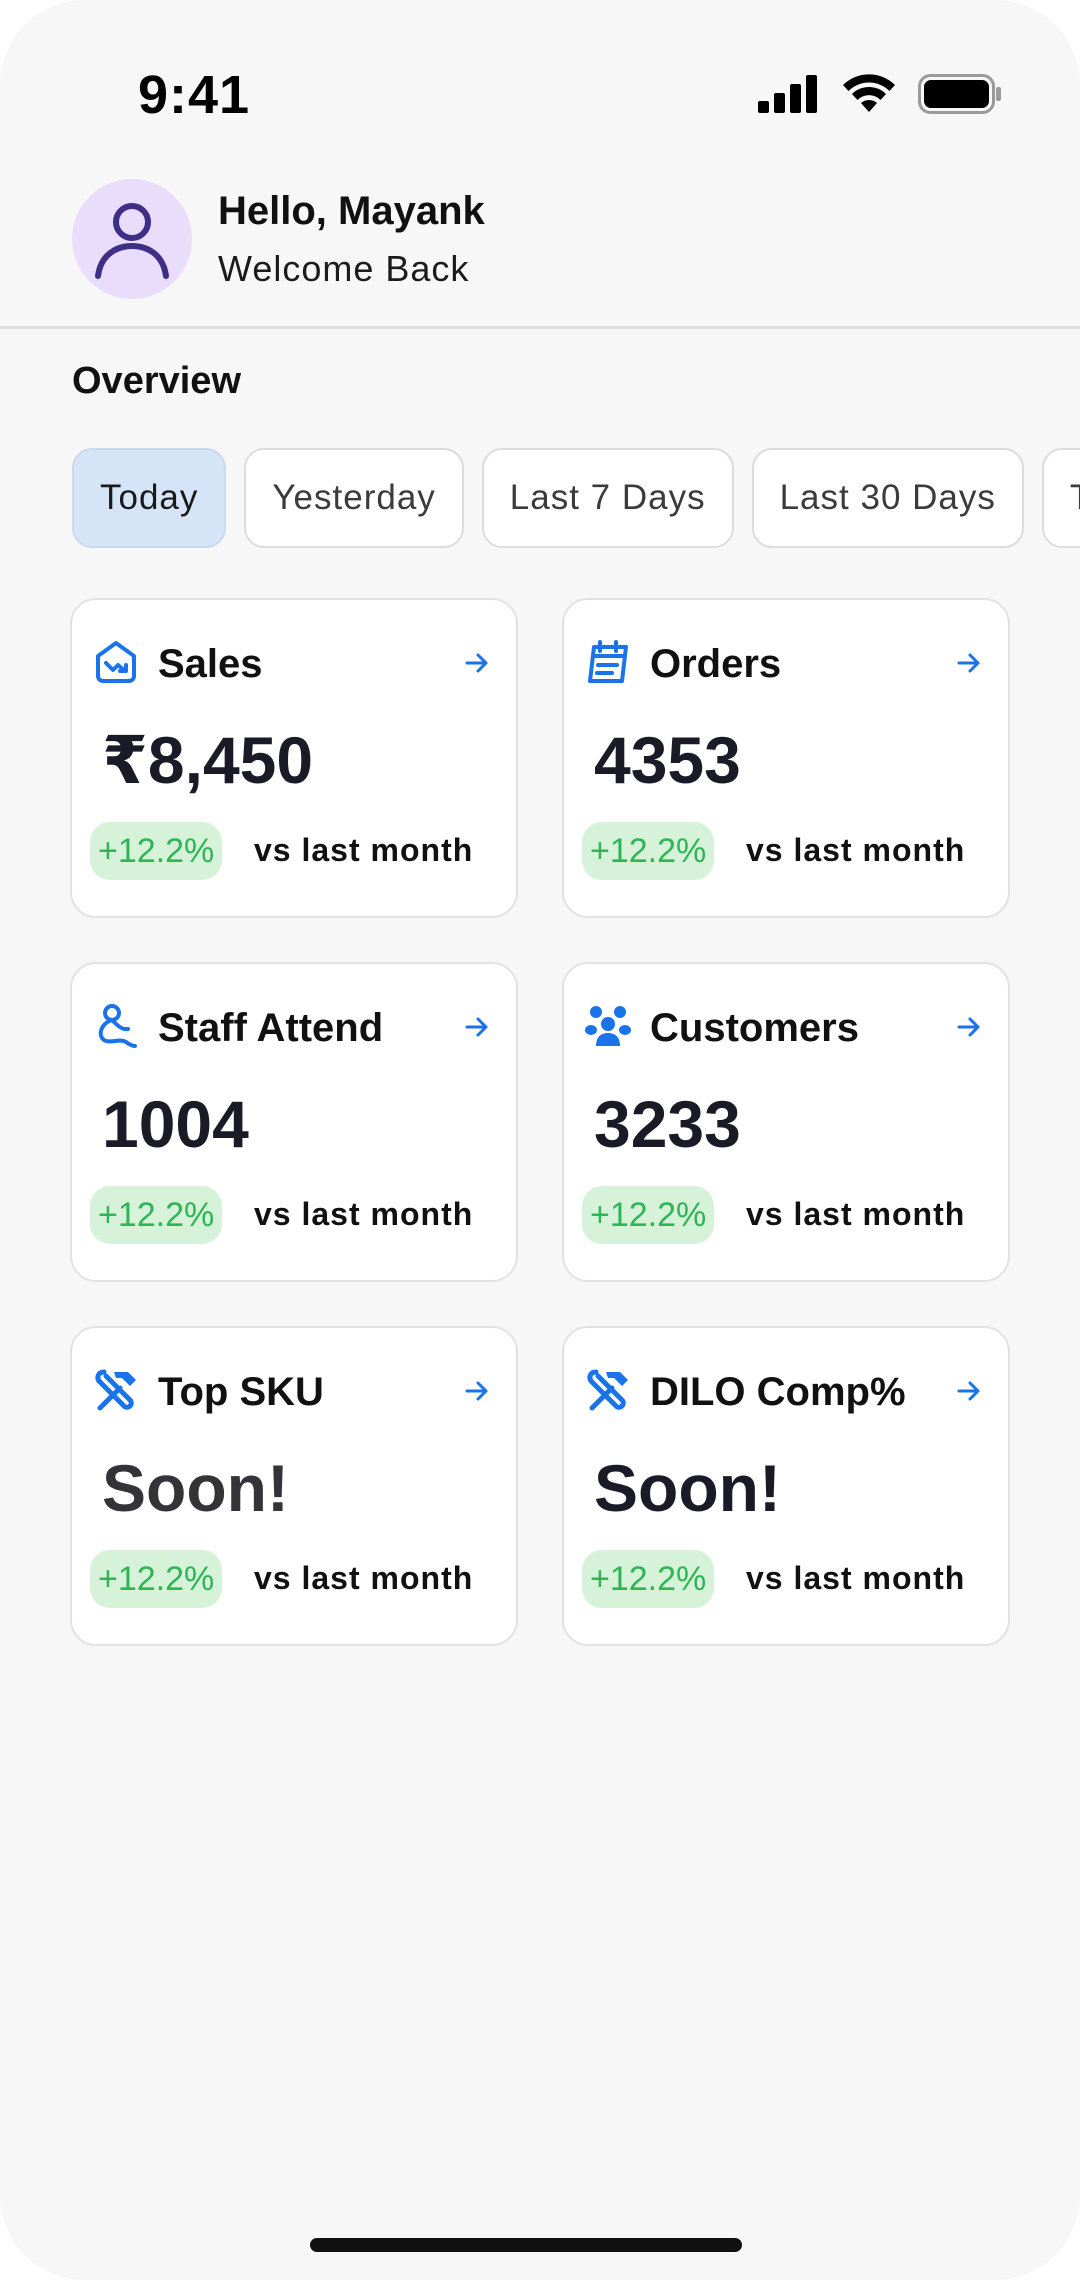  I want to click on filter-chip-last-30-days: Last 30 Days, so click(887, 498).